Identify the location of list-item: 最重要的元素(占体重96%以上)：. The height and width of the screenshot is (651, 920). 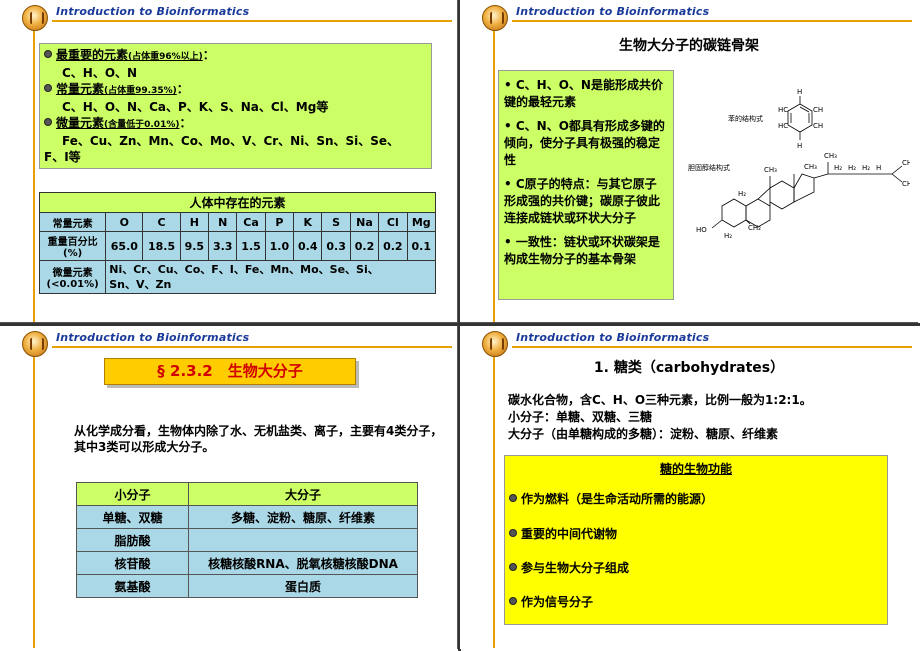
(235, 56).